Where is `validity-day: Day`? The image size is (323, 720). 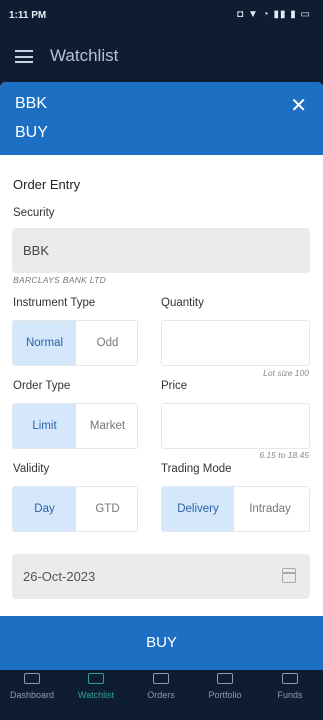 validity-day: Day is located at coordinates (44, 509).